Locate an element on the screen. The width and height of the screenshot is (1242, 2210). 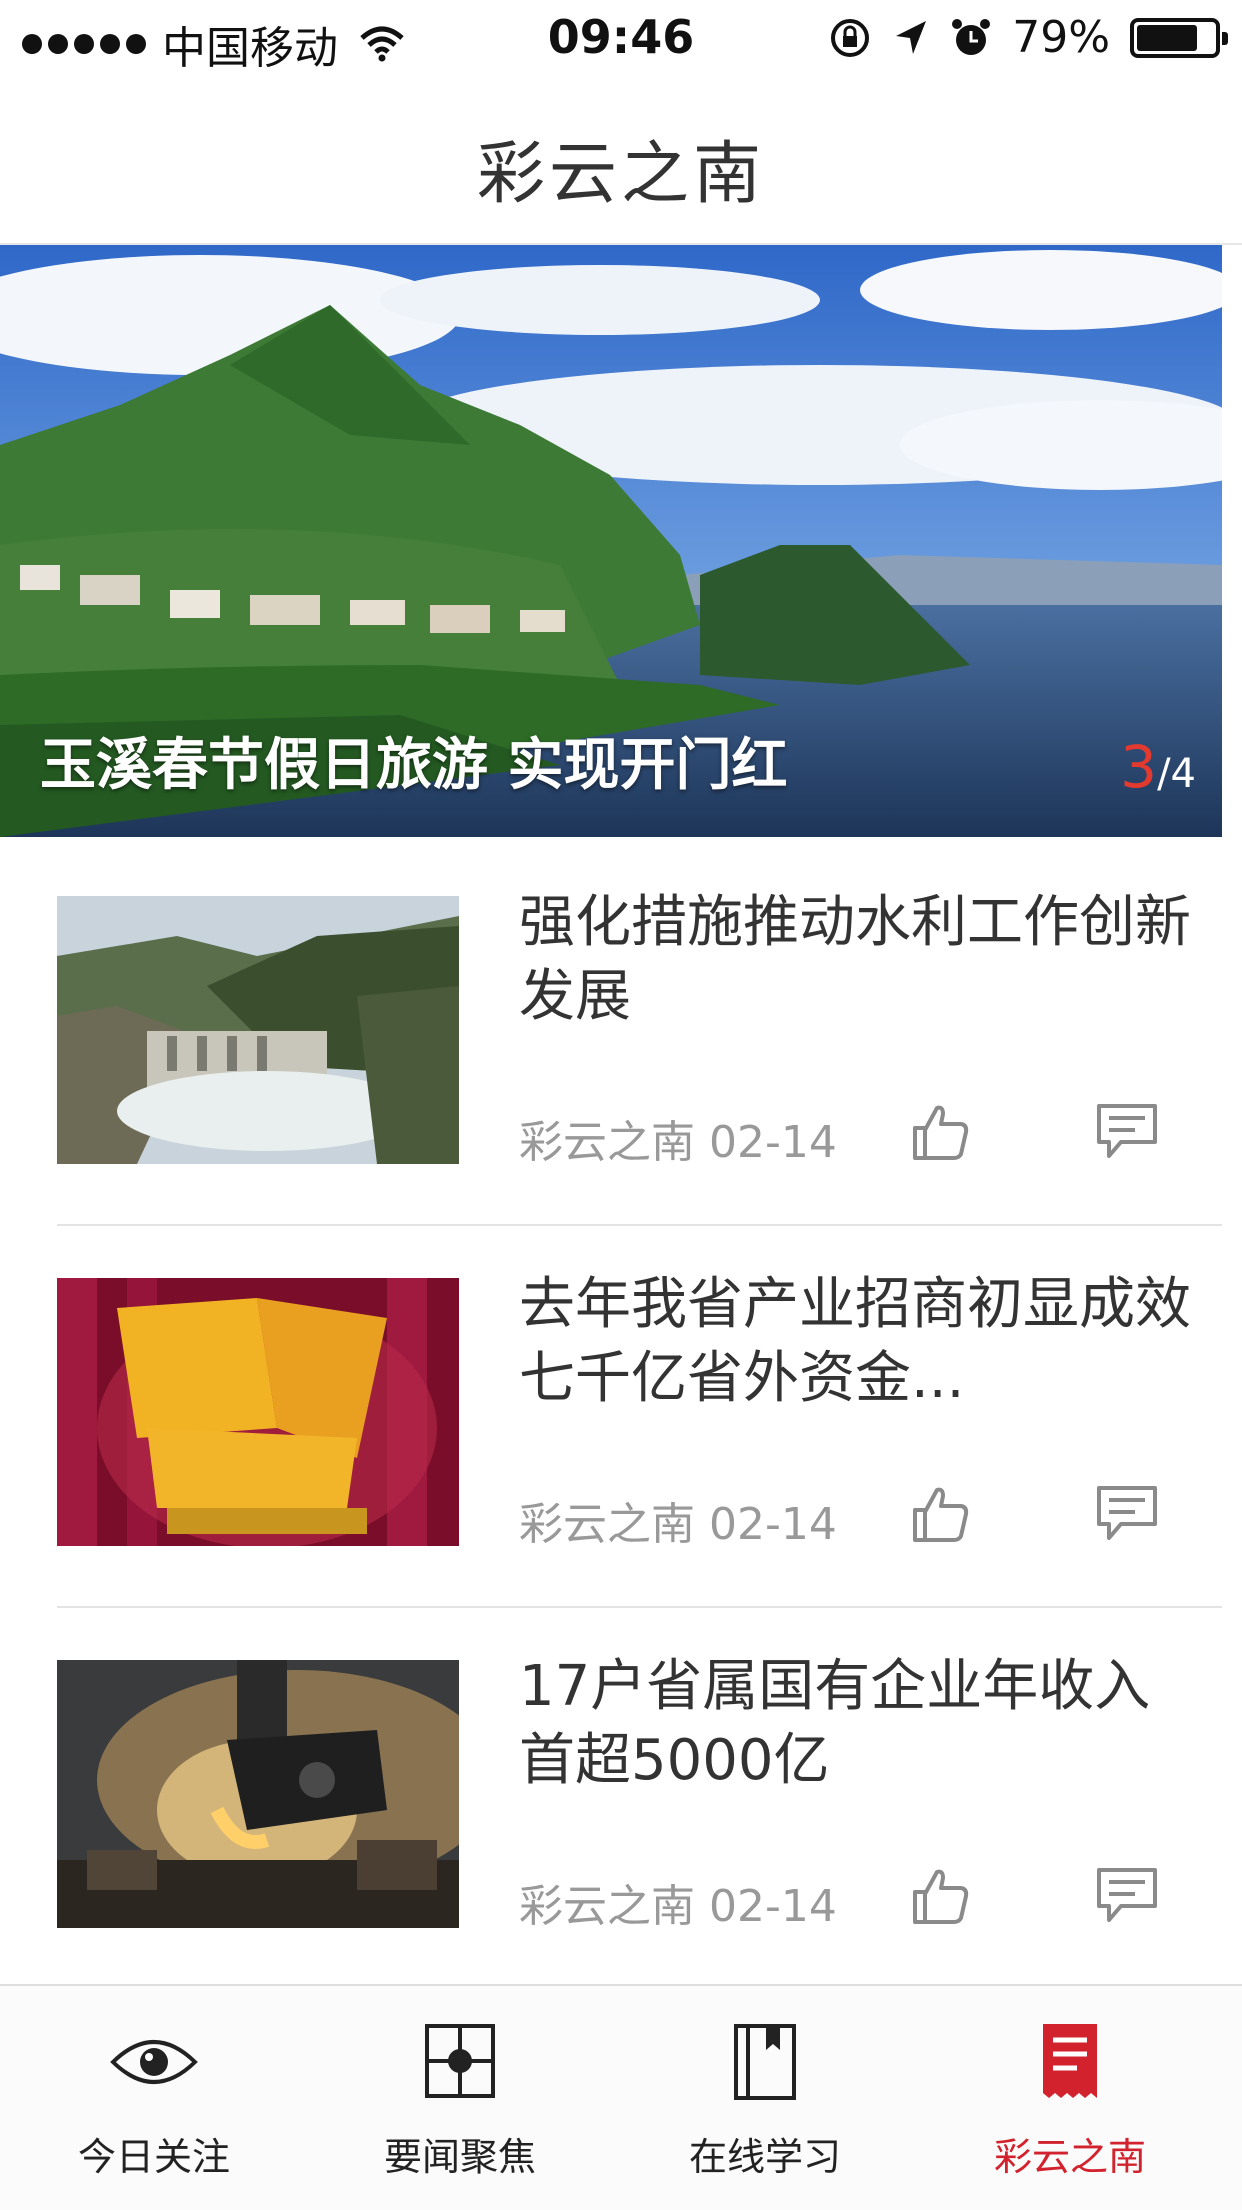
status-right: 79% is located at coordinates (1028, 37).